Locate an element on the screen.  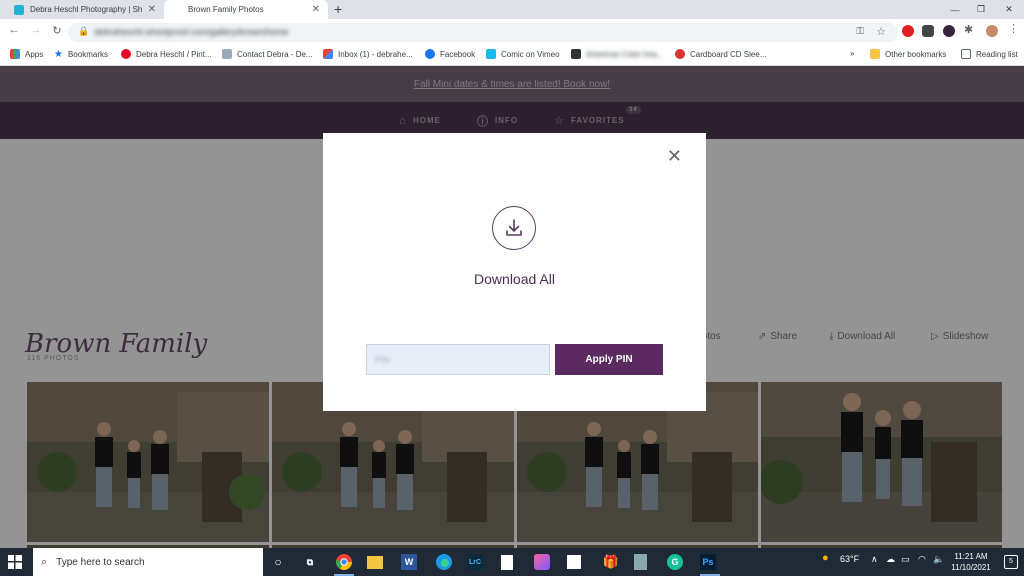
grammarly-icon: G is located at coordinates (675, 562).